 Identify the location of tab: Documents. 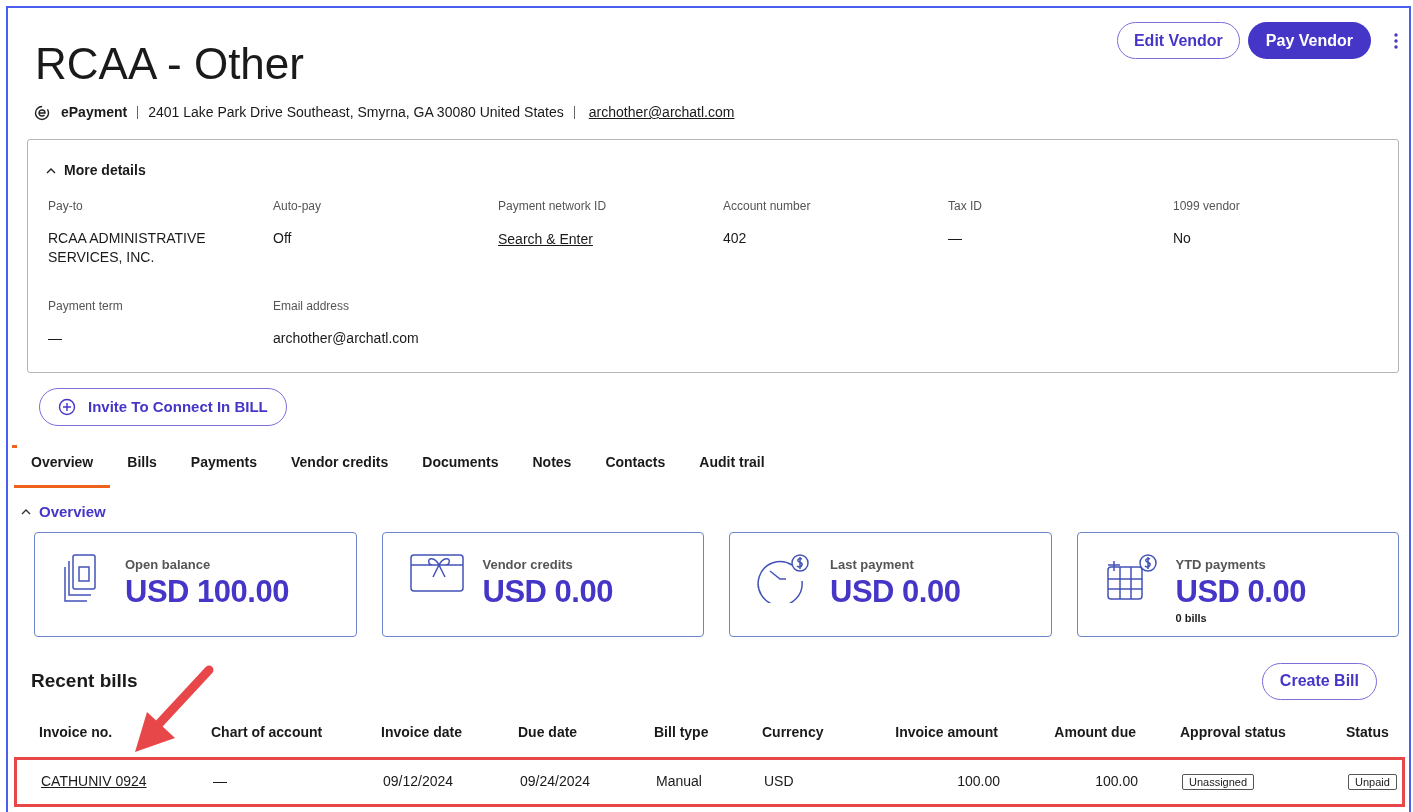
(460, 465).